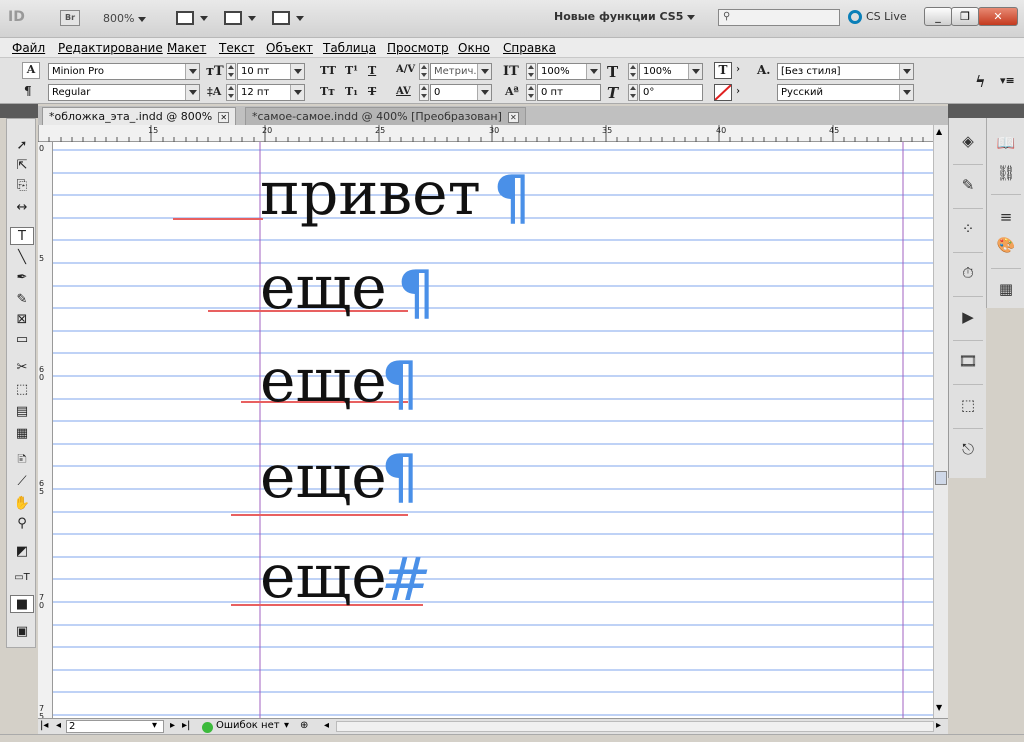 This screenshot has height=742, width=1024. Describe the element at coordinates (351, 91) in the screenshot. I see `subscript-icon: T₁` at that location.